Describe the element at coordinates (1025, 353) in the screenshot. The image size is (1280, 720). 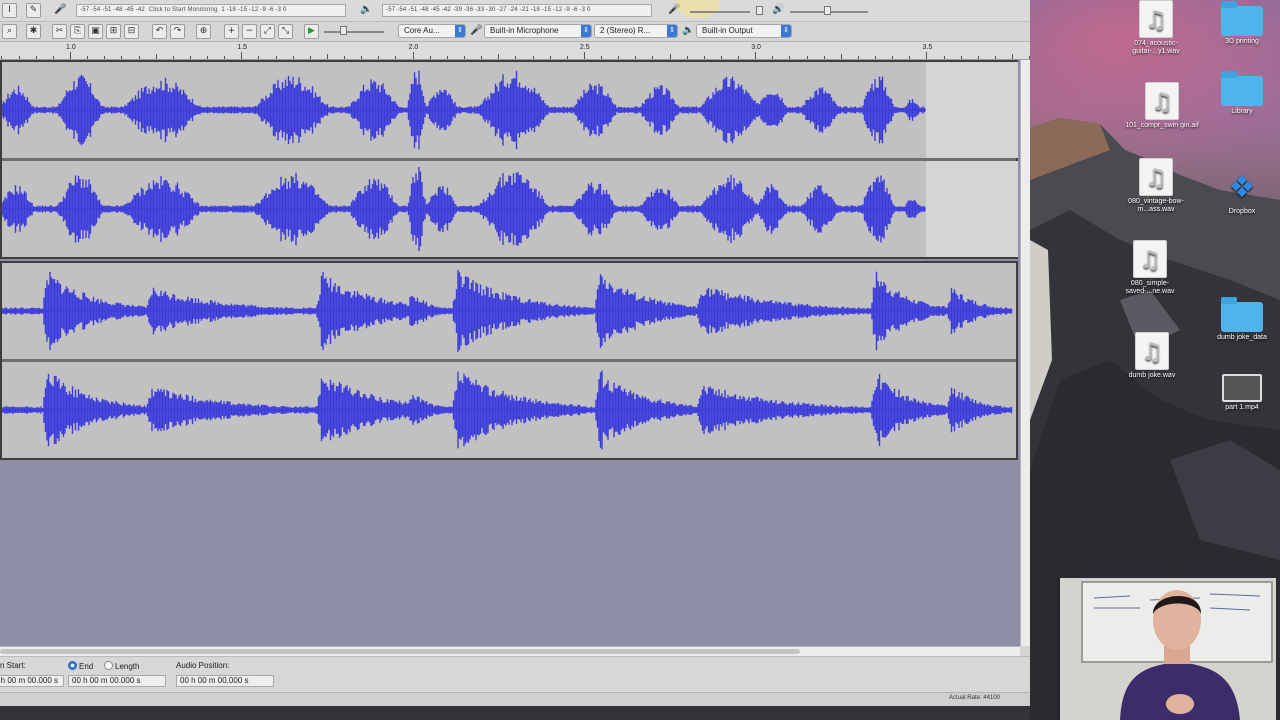
I see `vertical-scrollbar` at that location.